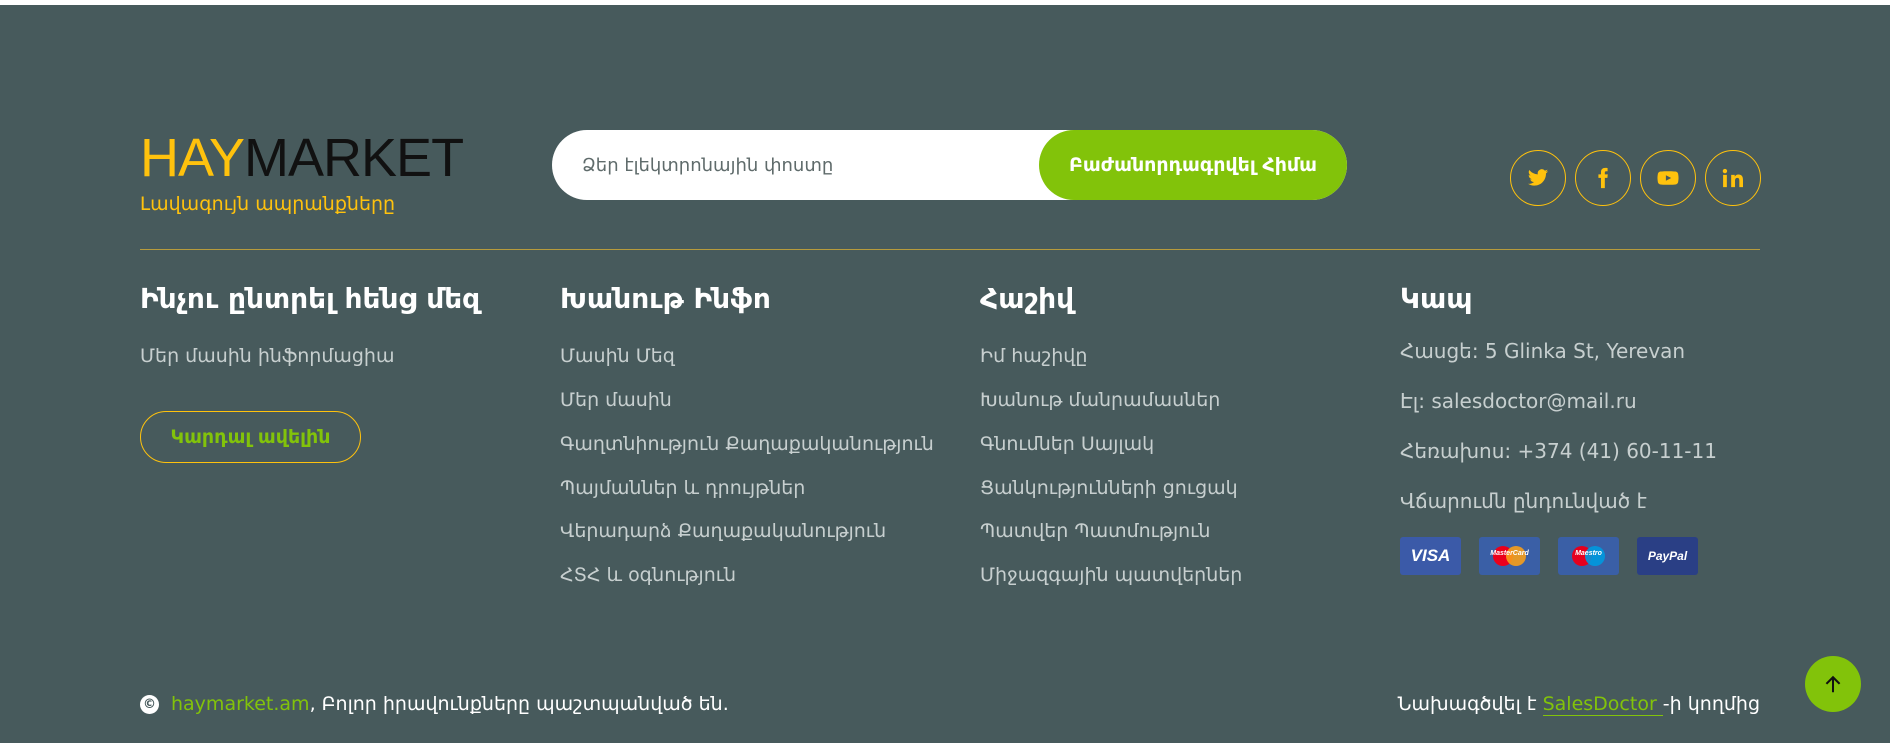  I want to click on subscribe-button: Բաժանորդագրվել Հիմա, so click(1193, 165).